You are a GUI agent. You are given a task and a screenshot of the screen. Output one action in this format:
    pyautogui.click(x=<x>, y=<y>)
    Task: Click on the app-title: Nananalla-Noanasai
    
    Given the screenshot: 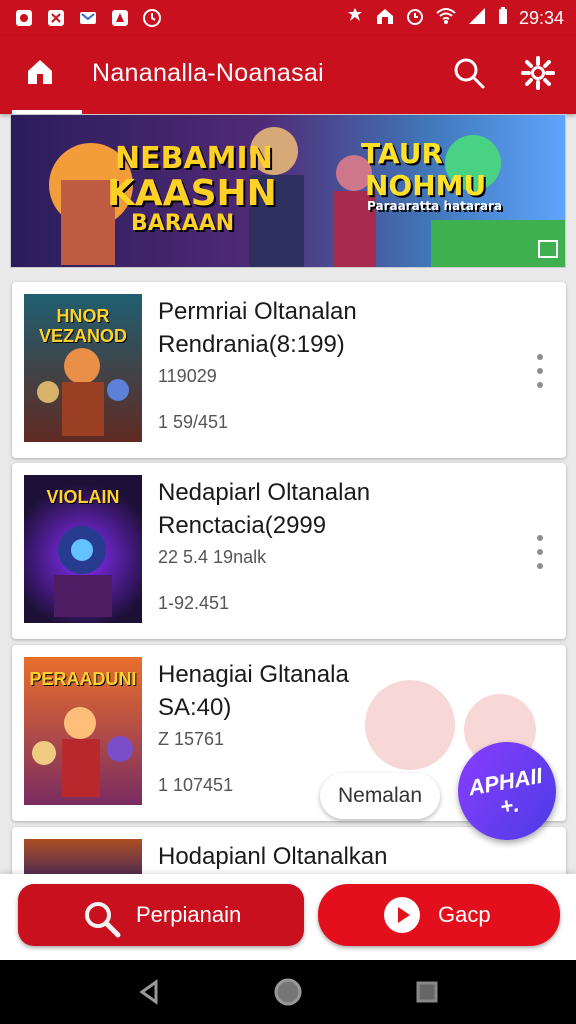 What is the action you would take?
    pyautogui.click(x=208, y=73)
    